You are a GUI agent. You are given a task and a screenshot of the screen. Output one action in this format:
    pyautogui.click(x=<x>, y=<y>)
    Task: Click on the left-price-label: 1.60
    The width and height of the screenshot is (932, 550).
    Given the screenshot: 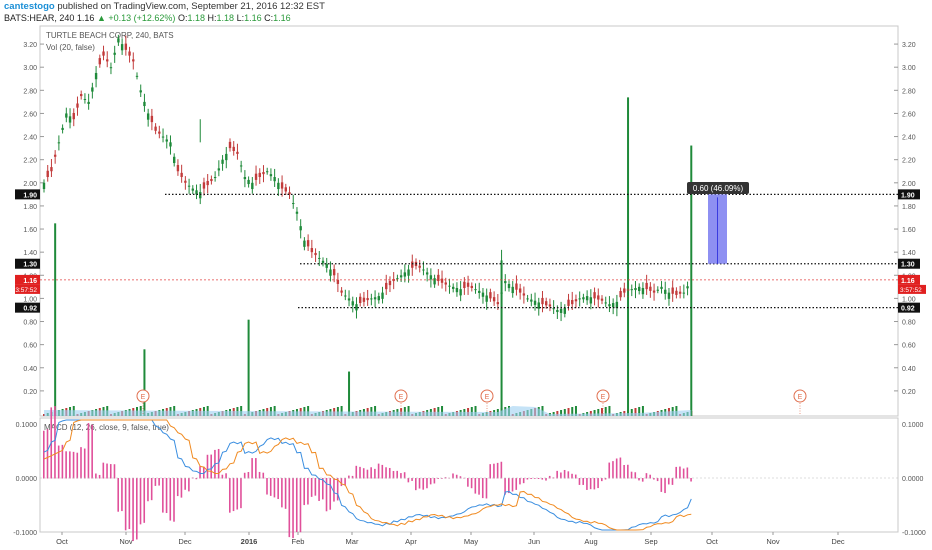 What is the action you would take?
    pyautogui.click(x=30, y=230)
    